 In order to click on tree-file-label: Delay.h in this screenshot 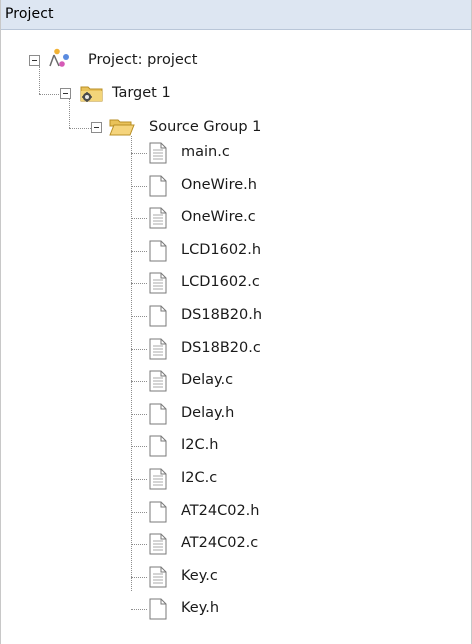, I will do `click(208, 412)`.